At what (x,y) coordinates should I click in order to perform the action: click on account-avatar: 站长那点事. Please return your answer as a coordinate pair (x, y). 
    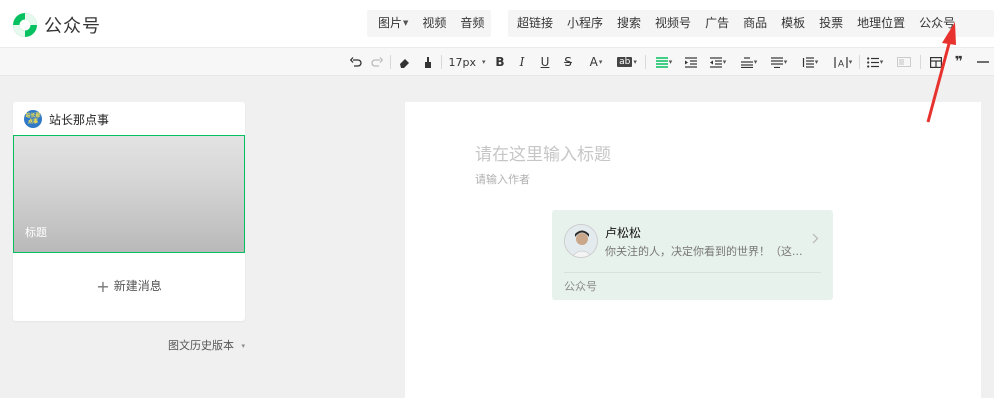
    Looking at the image, I should click on (33, 119).